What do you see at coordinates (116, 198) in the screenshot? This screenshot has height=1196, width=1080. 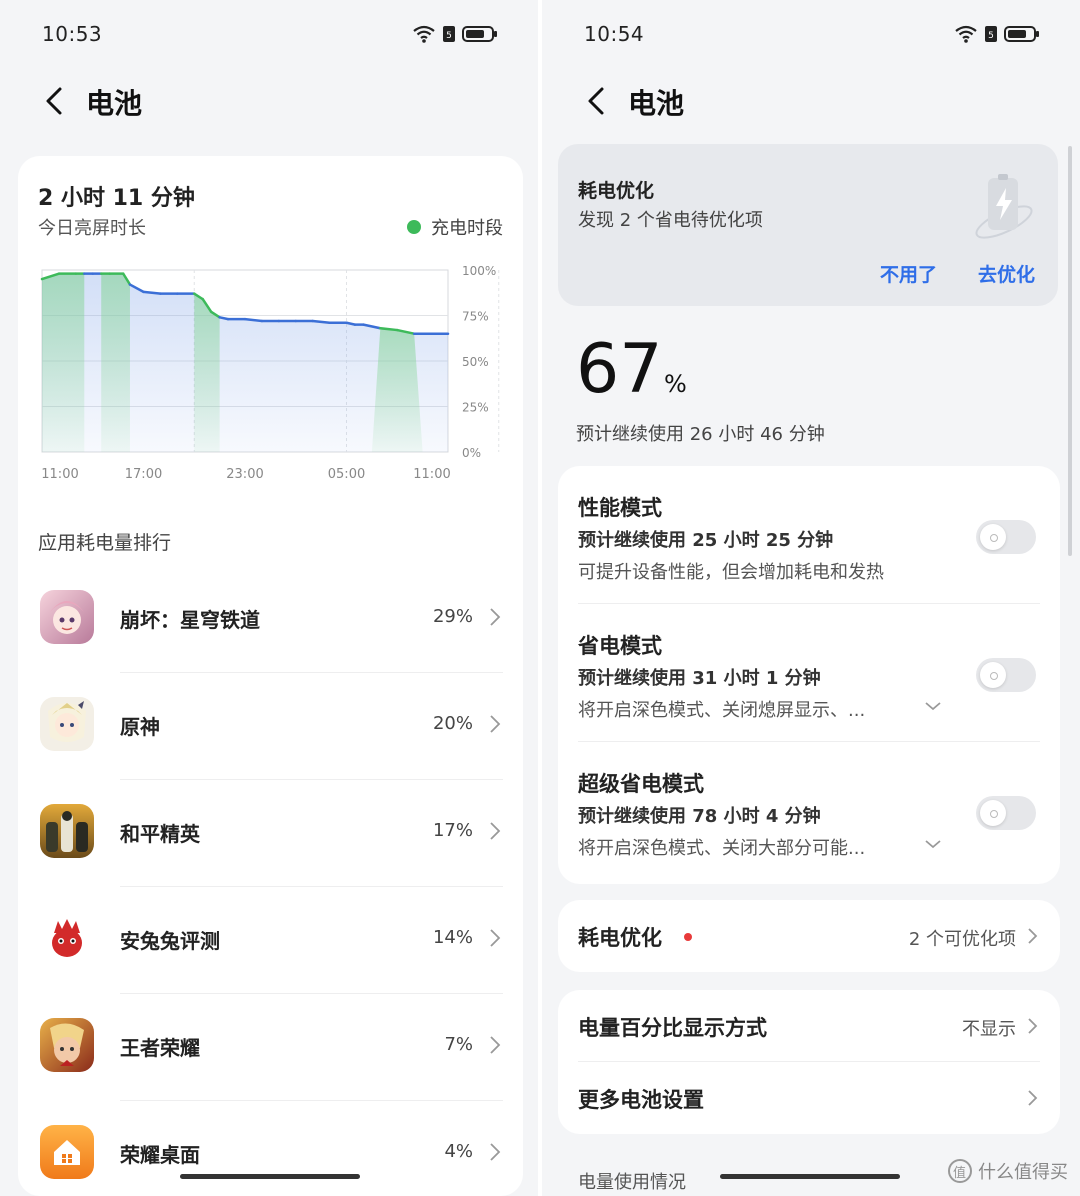 I see `screen-time-value: 2 小时 11 分钟` at bounding box center [116, 198].